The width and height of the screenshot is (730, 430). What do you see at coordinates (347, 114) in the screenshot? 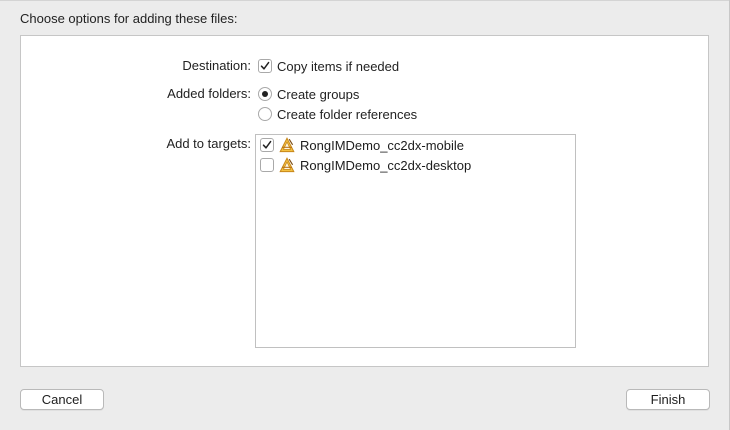
I see `create-folder-references-label: Create folder references` at bounding box center [347, 114].